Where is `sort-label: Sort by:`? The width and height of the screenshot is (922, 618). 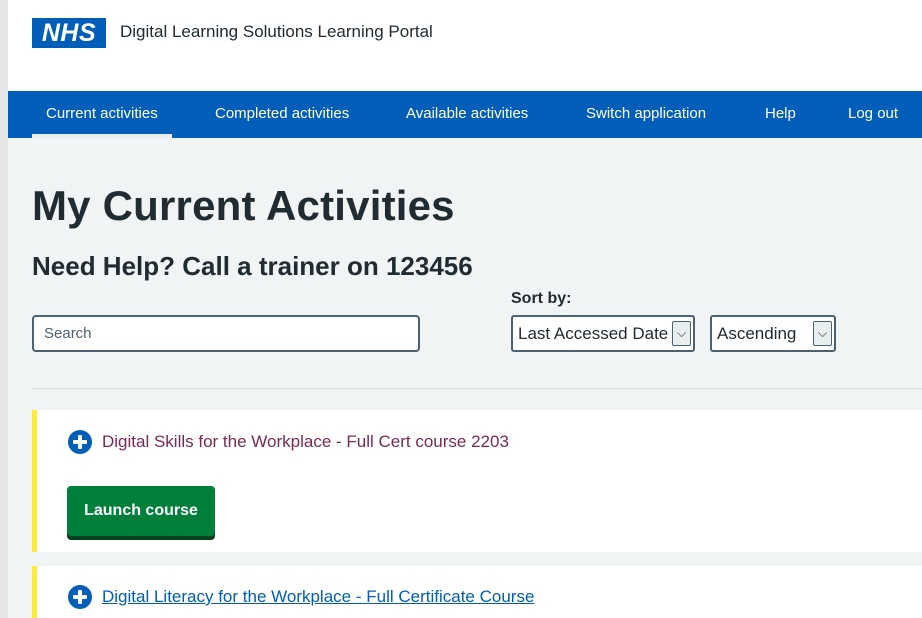
sort-label: Sort by: is located at coordinates (541, 298).